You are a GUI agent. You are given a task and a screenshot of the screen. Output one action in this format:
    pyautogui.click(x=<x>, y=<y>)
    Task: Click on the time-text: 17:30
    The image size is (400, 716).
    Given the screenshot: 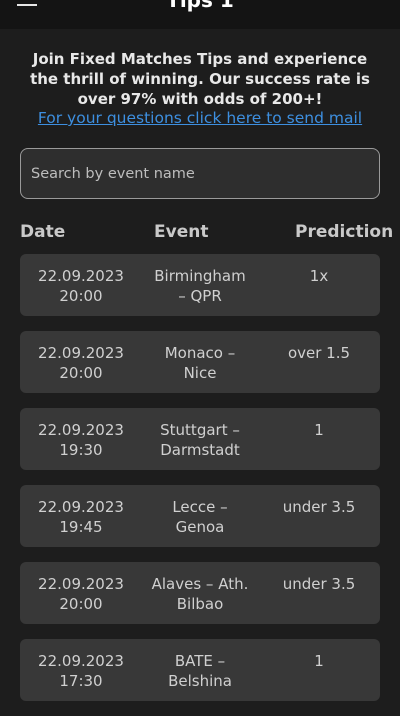 What is the action you would take?
    pyautogui.click(x=81, y=681)
    